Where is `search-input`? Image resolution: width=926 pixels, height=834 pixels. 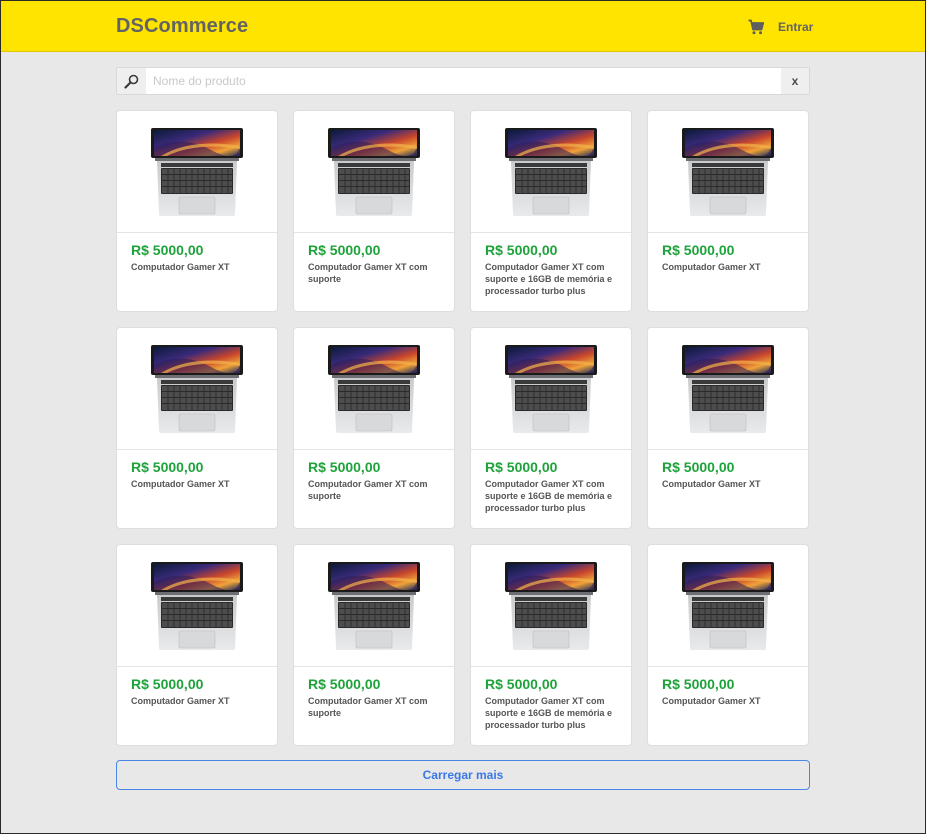 search-input is located at coordinates (464, 81).